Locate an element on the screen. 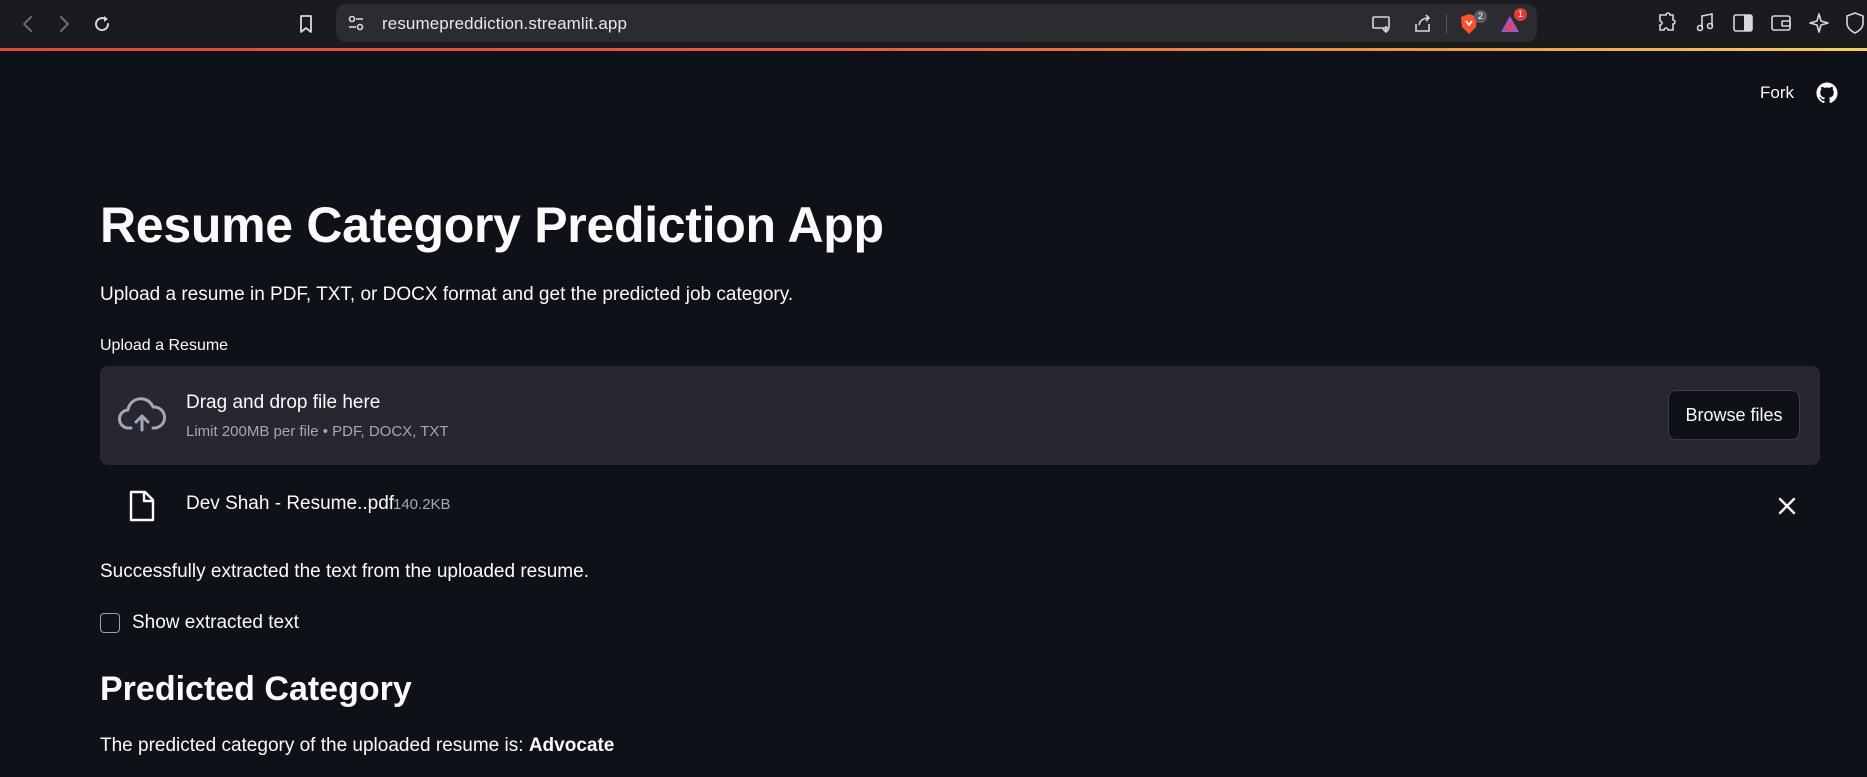  back-icon is located at coordinates (28, 24).